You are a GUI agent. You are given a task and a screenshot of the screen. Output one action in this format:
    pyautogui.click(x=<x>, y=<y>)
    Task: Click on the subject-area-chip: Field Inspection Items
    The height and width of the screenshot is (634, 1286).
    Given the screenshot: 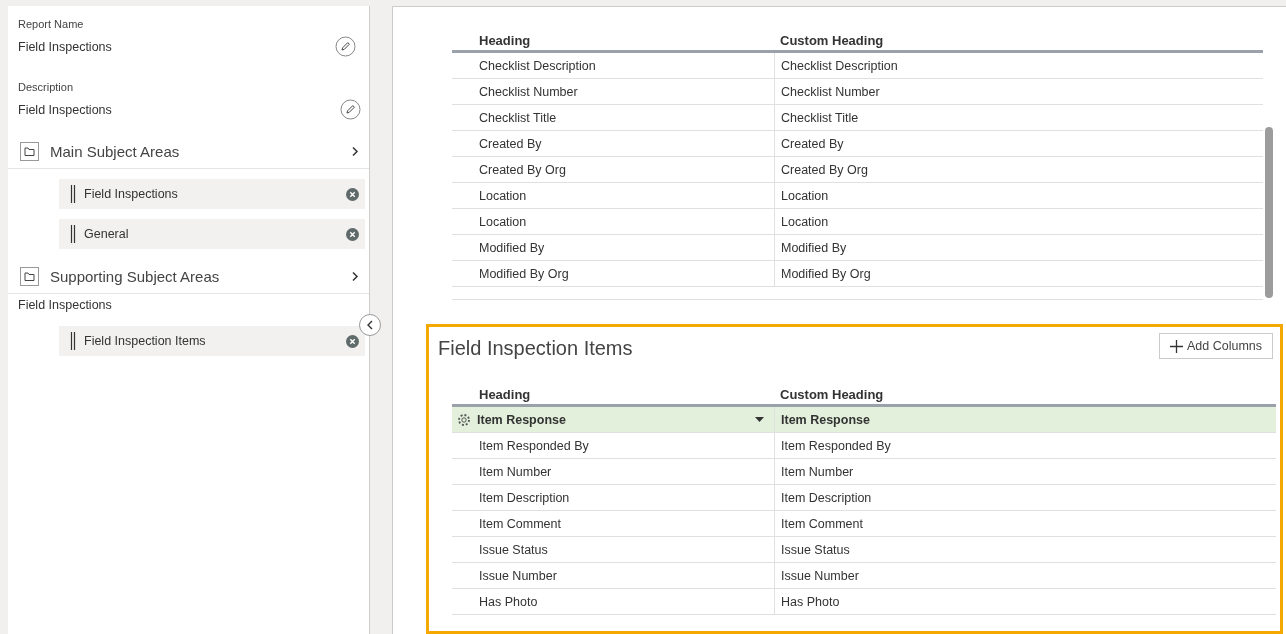 What is the action you would take?
    pyautogui.click(x=212, y=341)
    